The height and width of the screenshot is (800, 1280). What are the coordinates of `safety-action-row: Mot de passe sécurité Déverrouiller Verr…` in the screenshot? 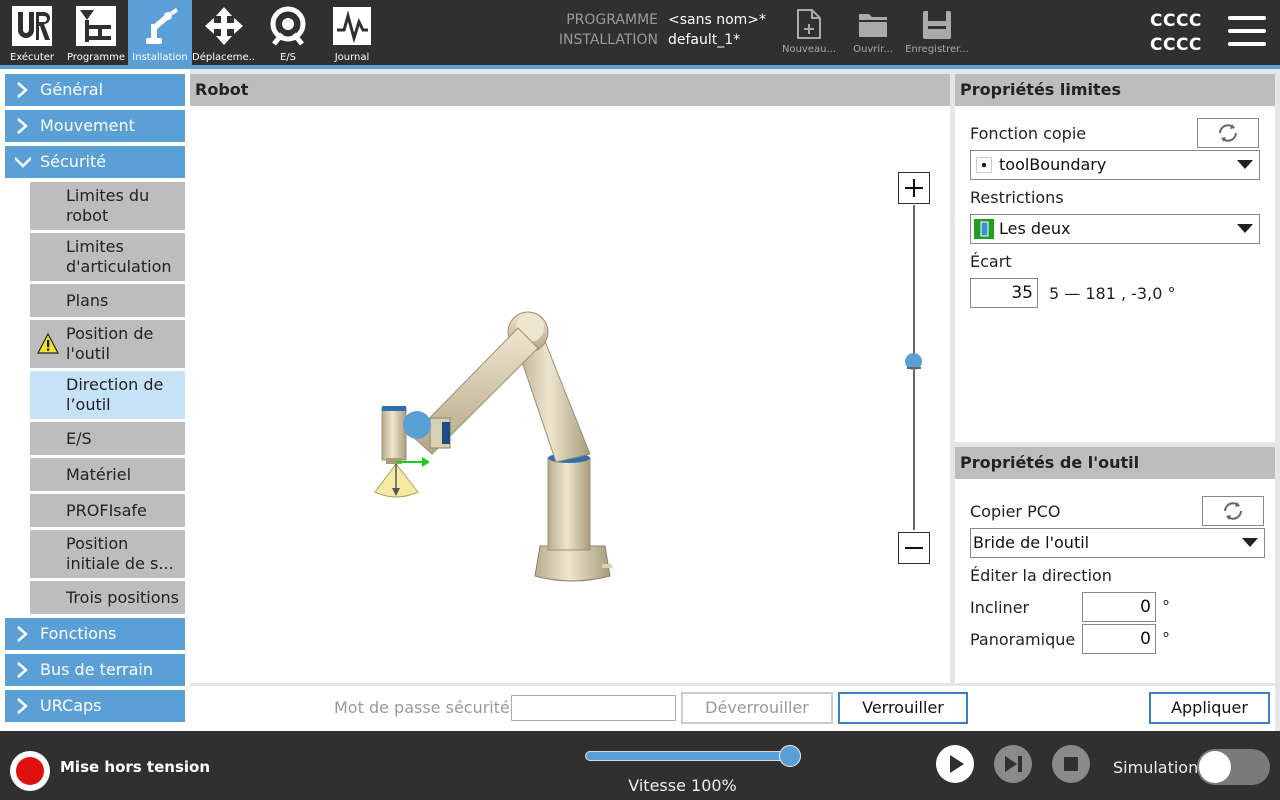 It's located at (732, 708).